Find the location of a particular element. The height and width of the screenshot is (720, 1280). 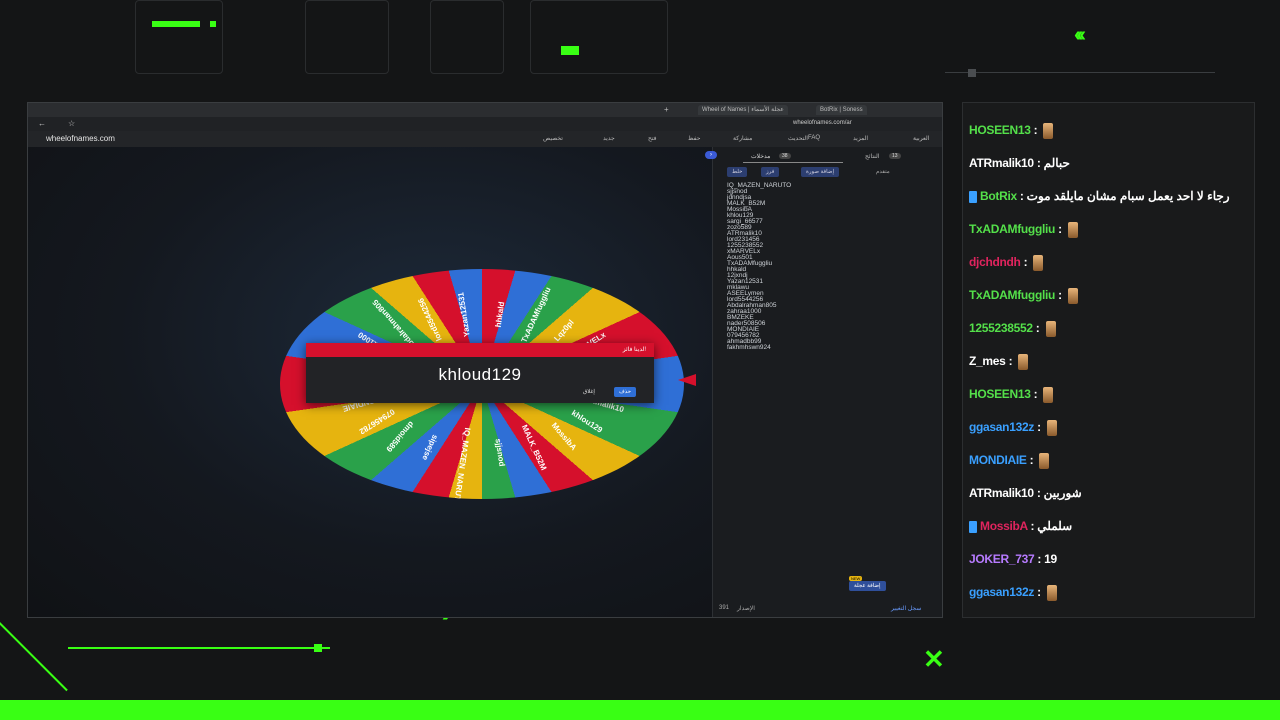

wheel-segment-label: Yazan12531 is located at coordinates (464, 314).